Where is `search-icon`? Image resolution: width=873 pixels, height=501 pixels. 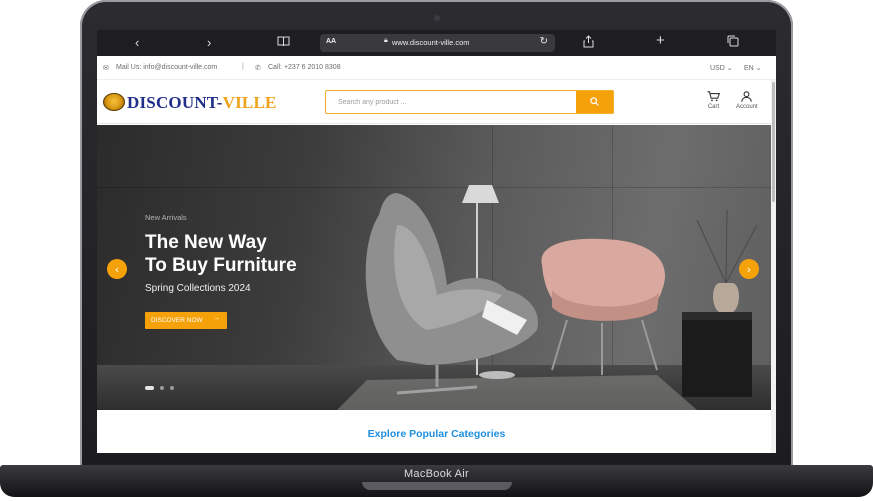
search-icon is located at coordinates (594, 101).